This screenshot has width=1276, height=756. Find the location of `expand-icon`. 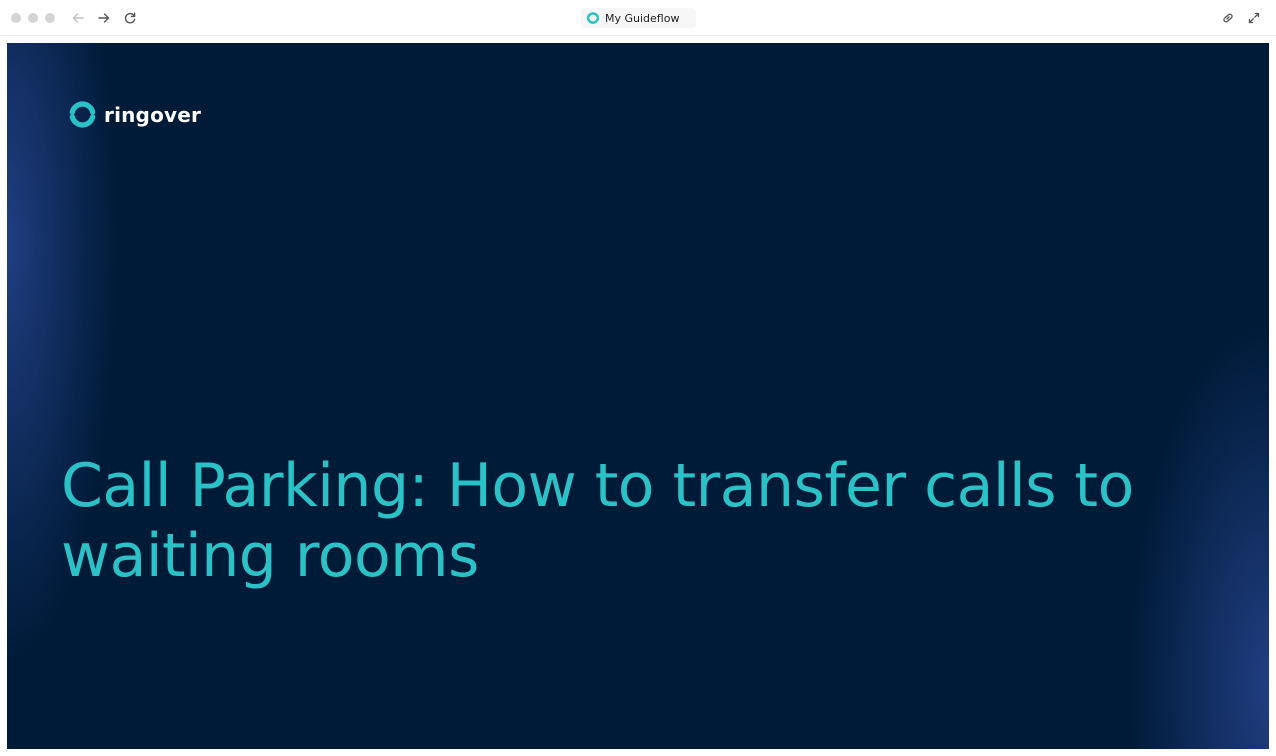

expand-icon is located at coordinates (1254, 18).